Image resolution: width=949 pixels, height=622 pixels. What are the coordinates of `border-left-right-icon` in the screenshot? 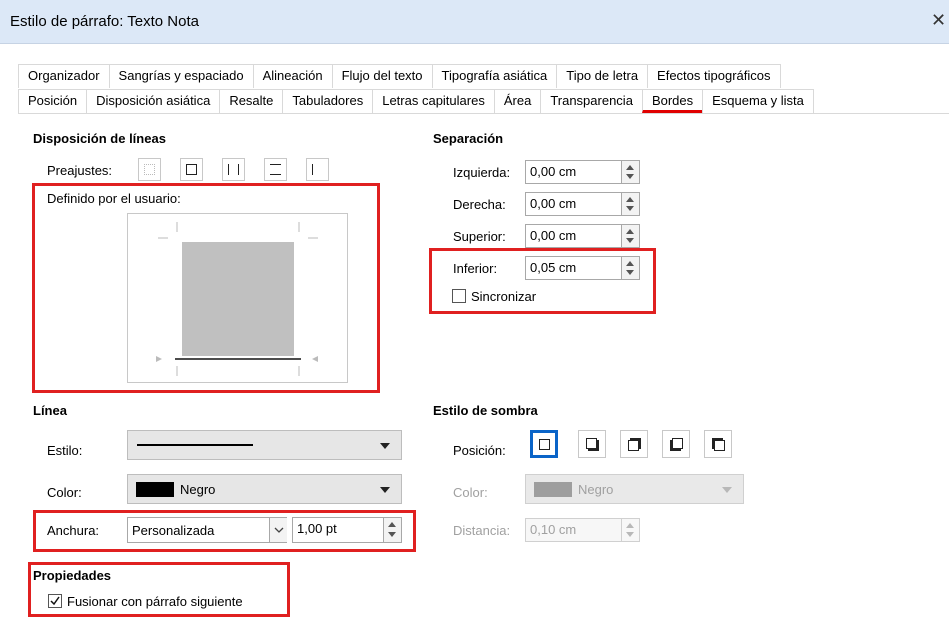 It's located at (233, 169).